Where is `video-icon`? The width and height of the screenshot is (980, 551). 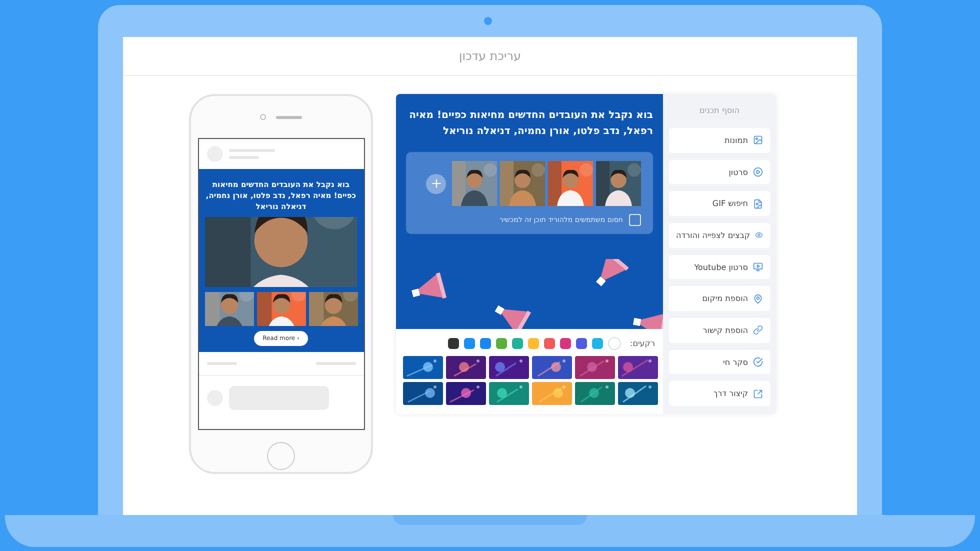 video-icon is located at coordinates (758, 267).